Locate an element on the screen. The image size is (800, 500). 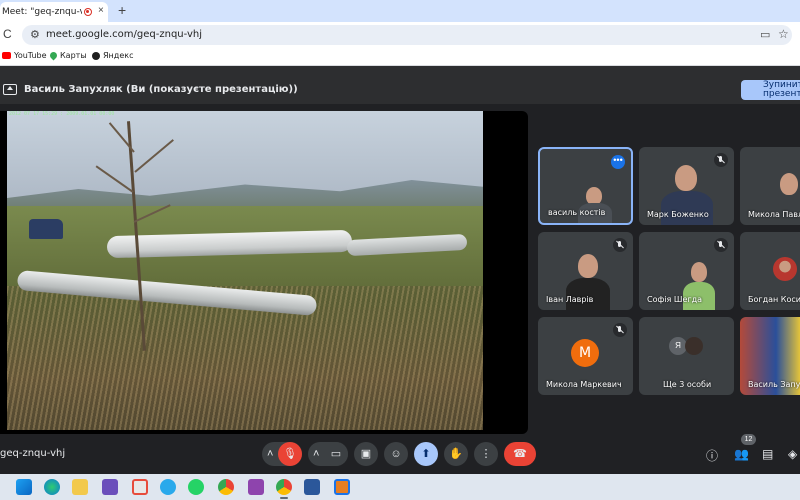
leave-call-button: ☎ is located at coordinates (520, 454).